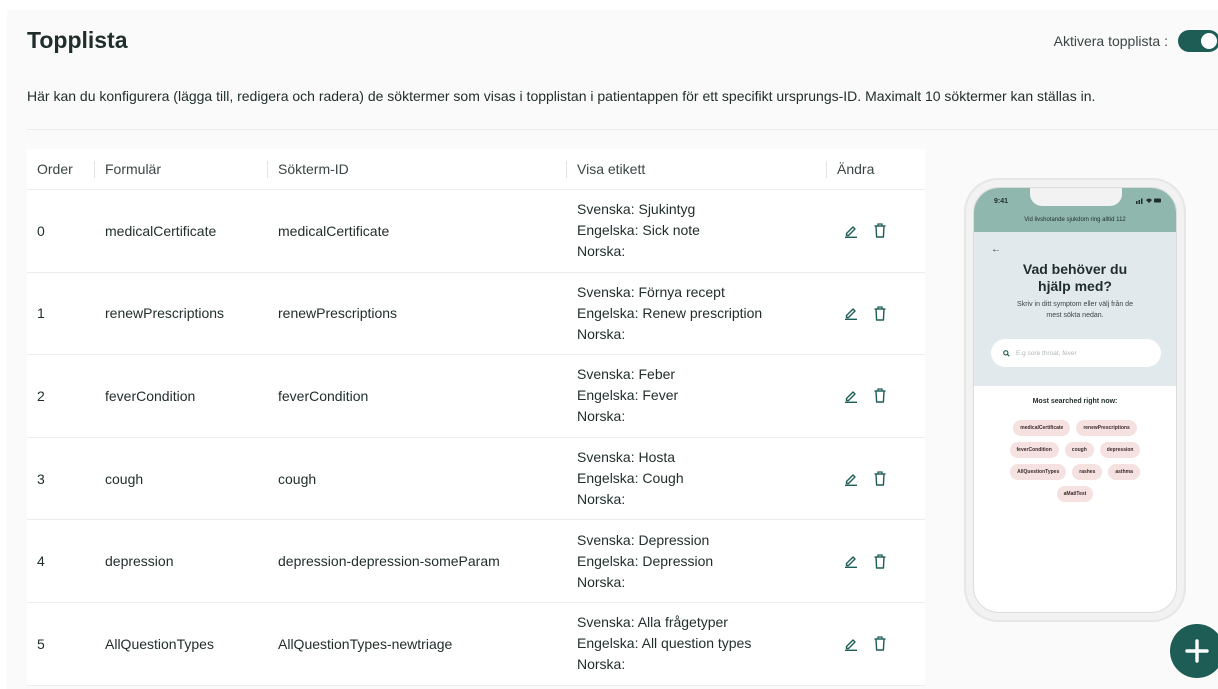  I want to click on label-english: Engelska: Fever, so click(628, 395).